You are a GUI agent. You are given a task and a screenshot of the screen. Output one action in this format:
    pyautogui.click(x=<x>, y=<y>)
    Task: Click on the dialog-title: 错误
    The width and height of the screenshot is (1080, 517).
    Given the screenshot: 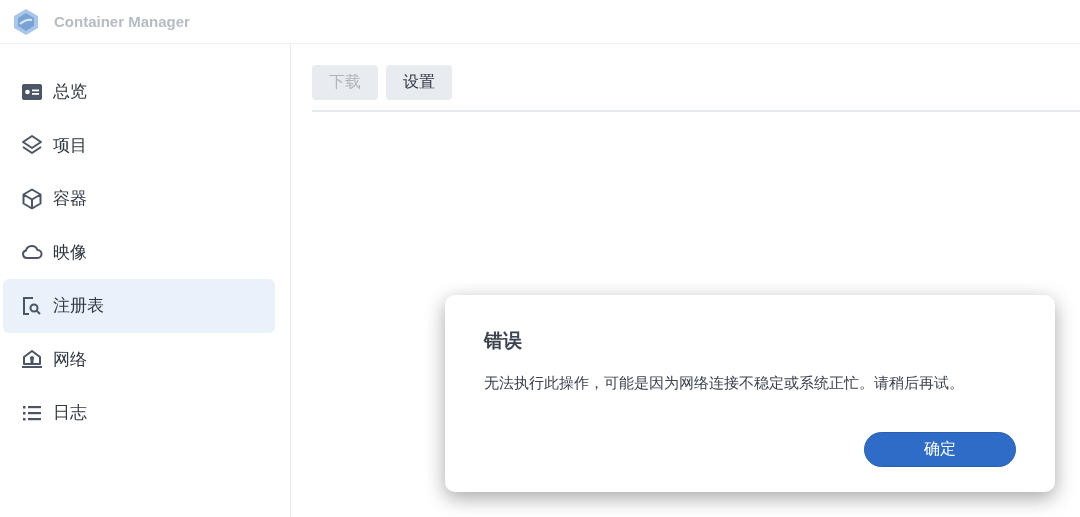 What is the action you would take?
    pyautogui.click(x=503, y=340)
    